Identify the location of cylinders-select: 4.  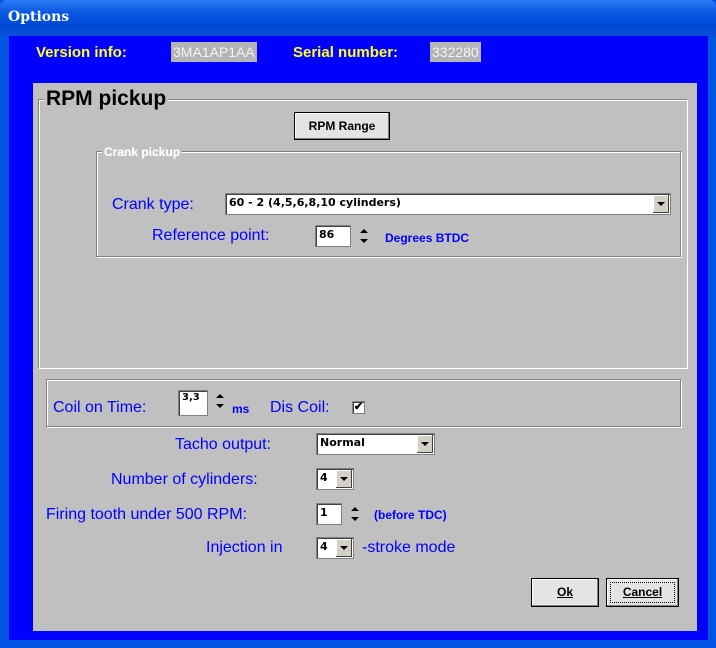
(335, 479).